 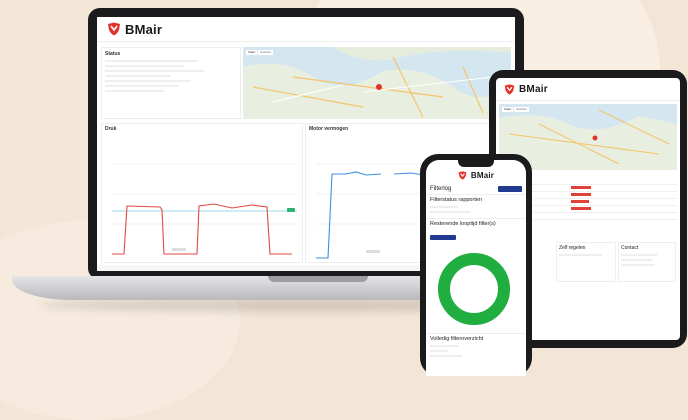 I want to click on location-map: Kaart Satelliet, so click(x=377, y=83).